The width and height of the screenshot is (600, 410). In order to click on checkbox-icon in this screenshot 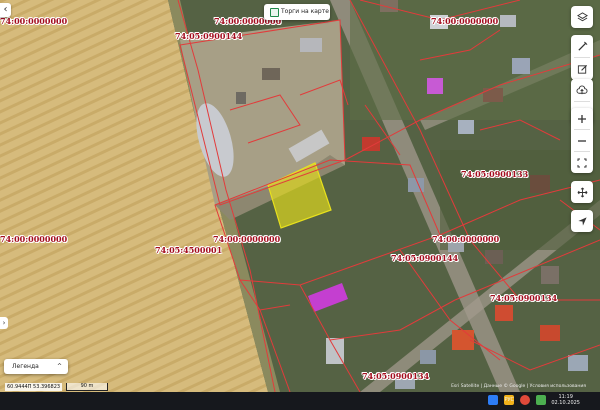, I will do `click(274, 12)`.